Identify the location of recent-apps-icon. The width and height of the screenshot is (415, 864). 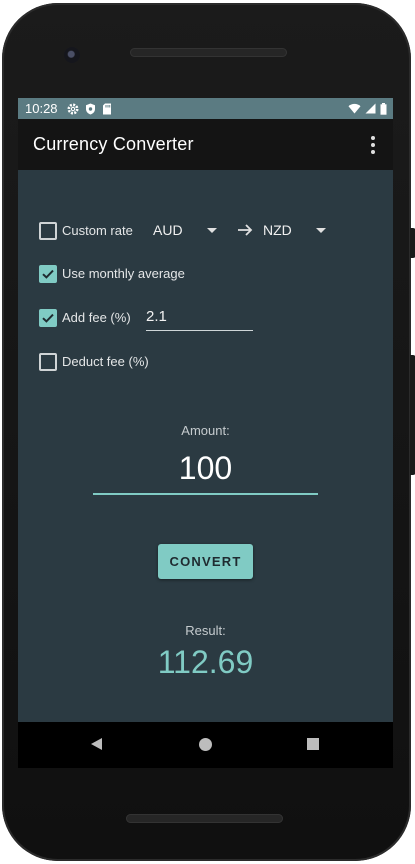
(313, 744).